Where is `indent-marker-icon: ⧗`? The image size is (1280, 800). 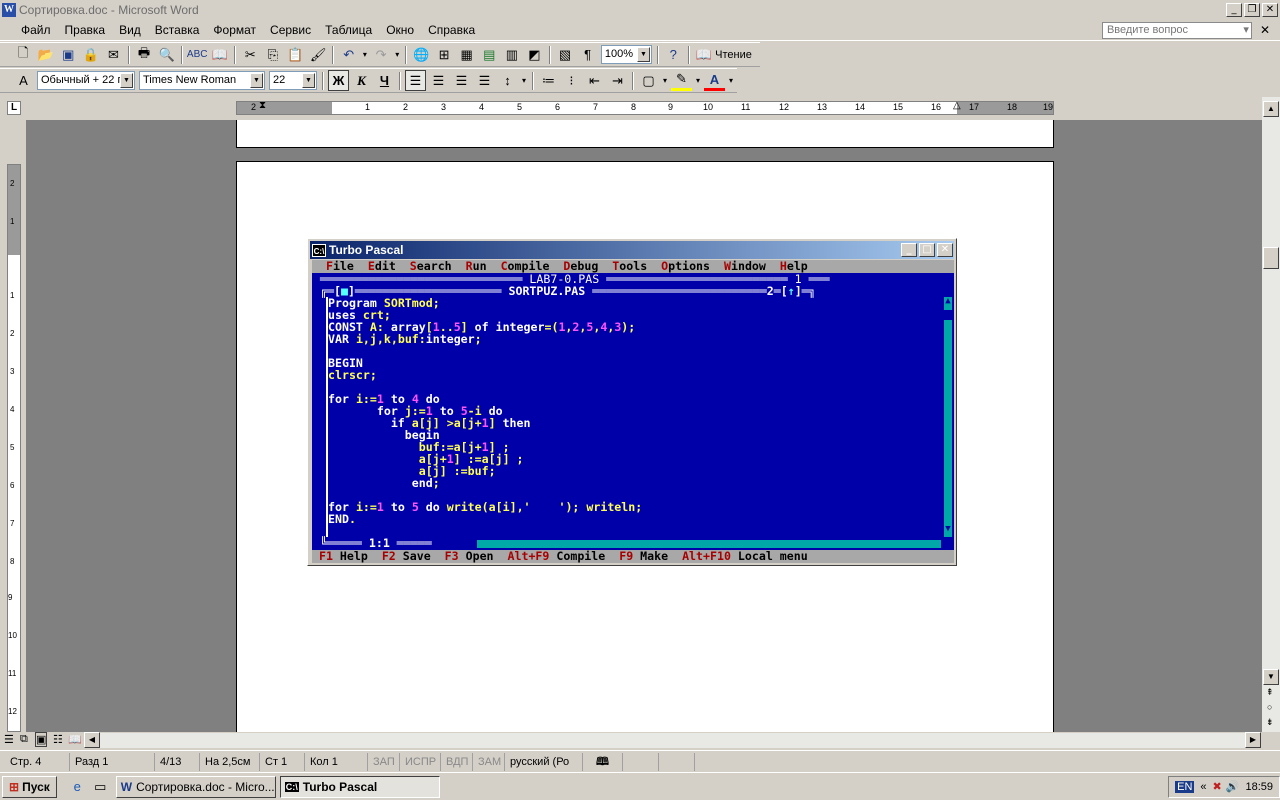 indent-marker-icon: ⧗ is located at coordinates (262, 105).